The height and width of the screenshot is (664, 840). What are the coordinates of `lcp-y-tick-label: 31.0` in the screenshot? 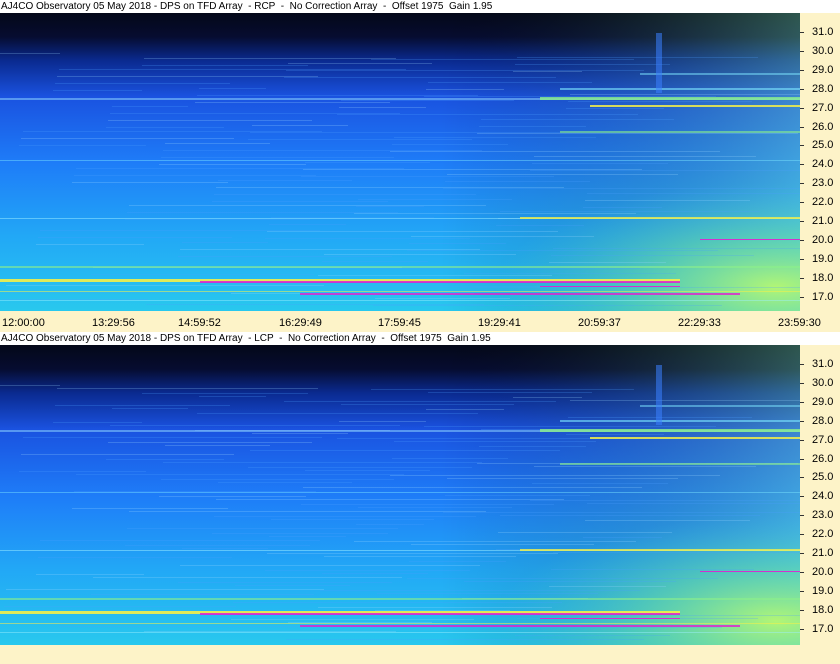 It's located at (823, 364).